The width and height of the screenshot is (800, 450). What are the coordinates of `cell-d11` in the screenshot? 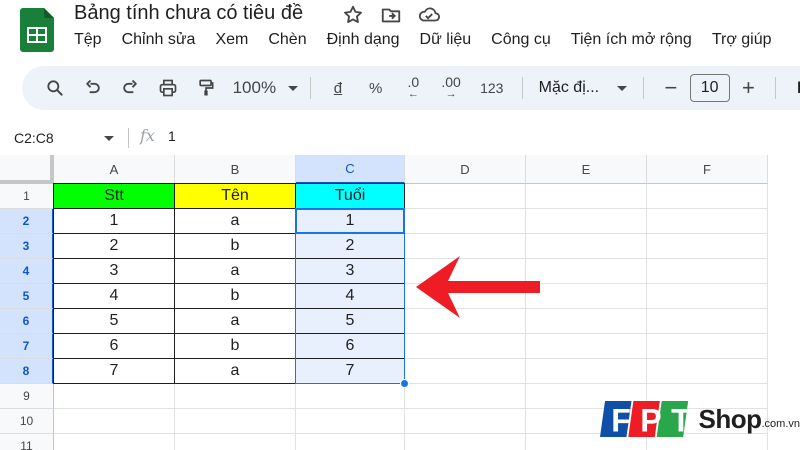 It's located at (465, 442).